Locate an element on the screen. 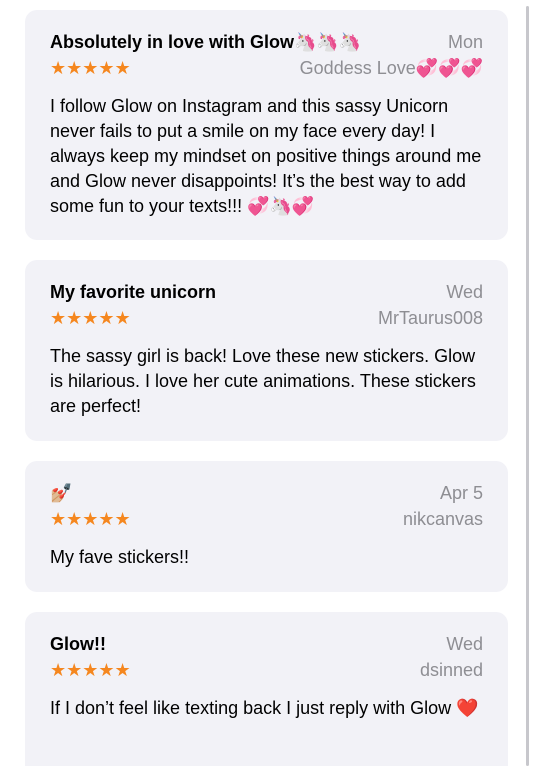  review-date: Apr 5 is located at coordinates (461, 492).